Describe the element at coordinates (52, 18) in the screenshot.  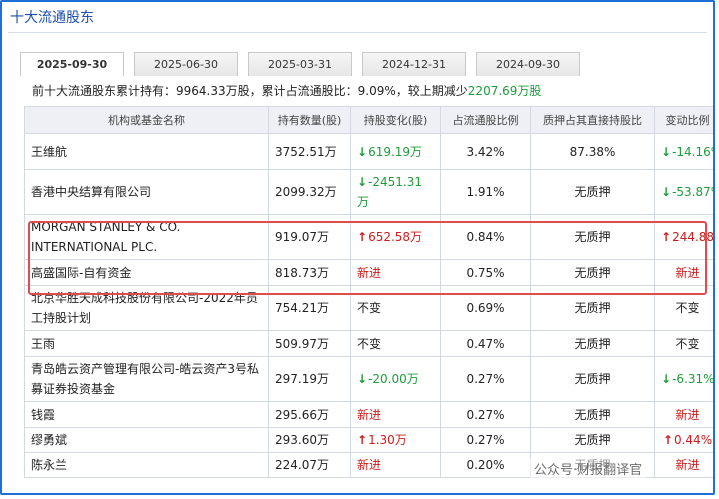
I see `panel-title: 十大流通股东` at that location.